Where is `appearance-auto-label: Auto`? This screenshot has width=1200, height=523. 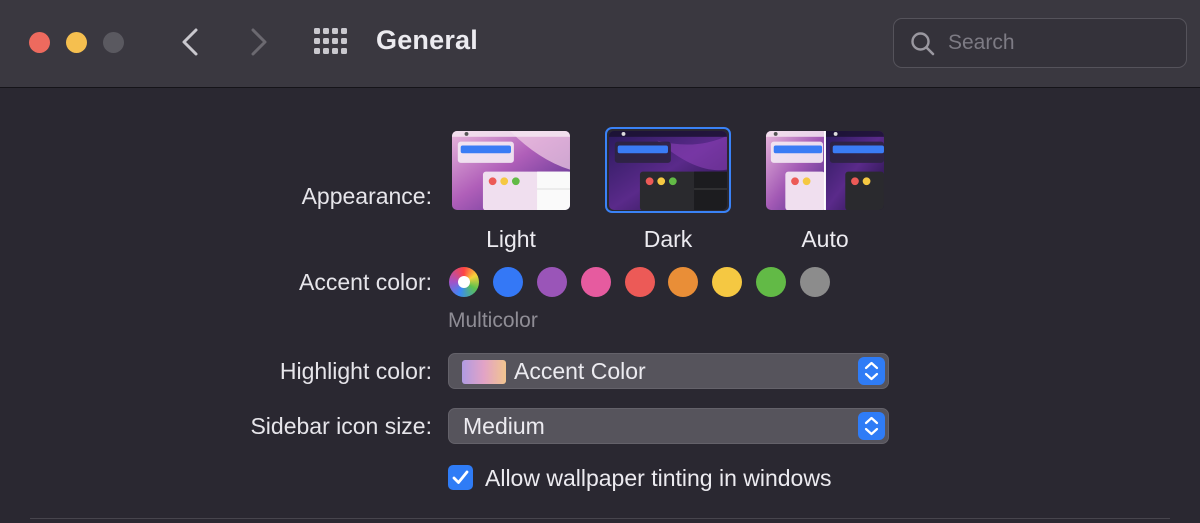 appearance-auto-label: Auto is located at coordinates (825, 239).